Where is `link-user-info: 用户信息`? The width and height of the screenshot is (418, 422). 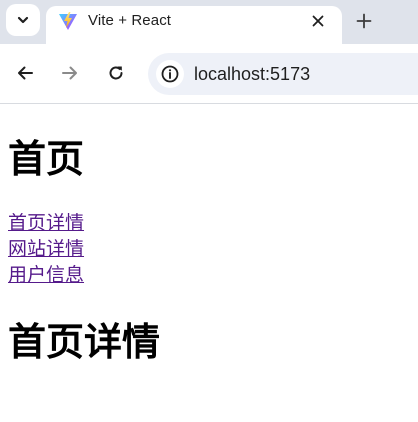 link-user-info: 用户信息 is located at coordinates (46, 275).